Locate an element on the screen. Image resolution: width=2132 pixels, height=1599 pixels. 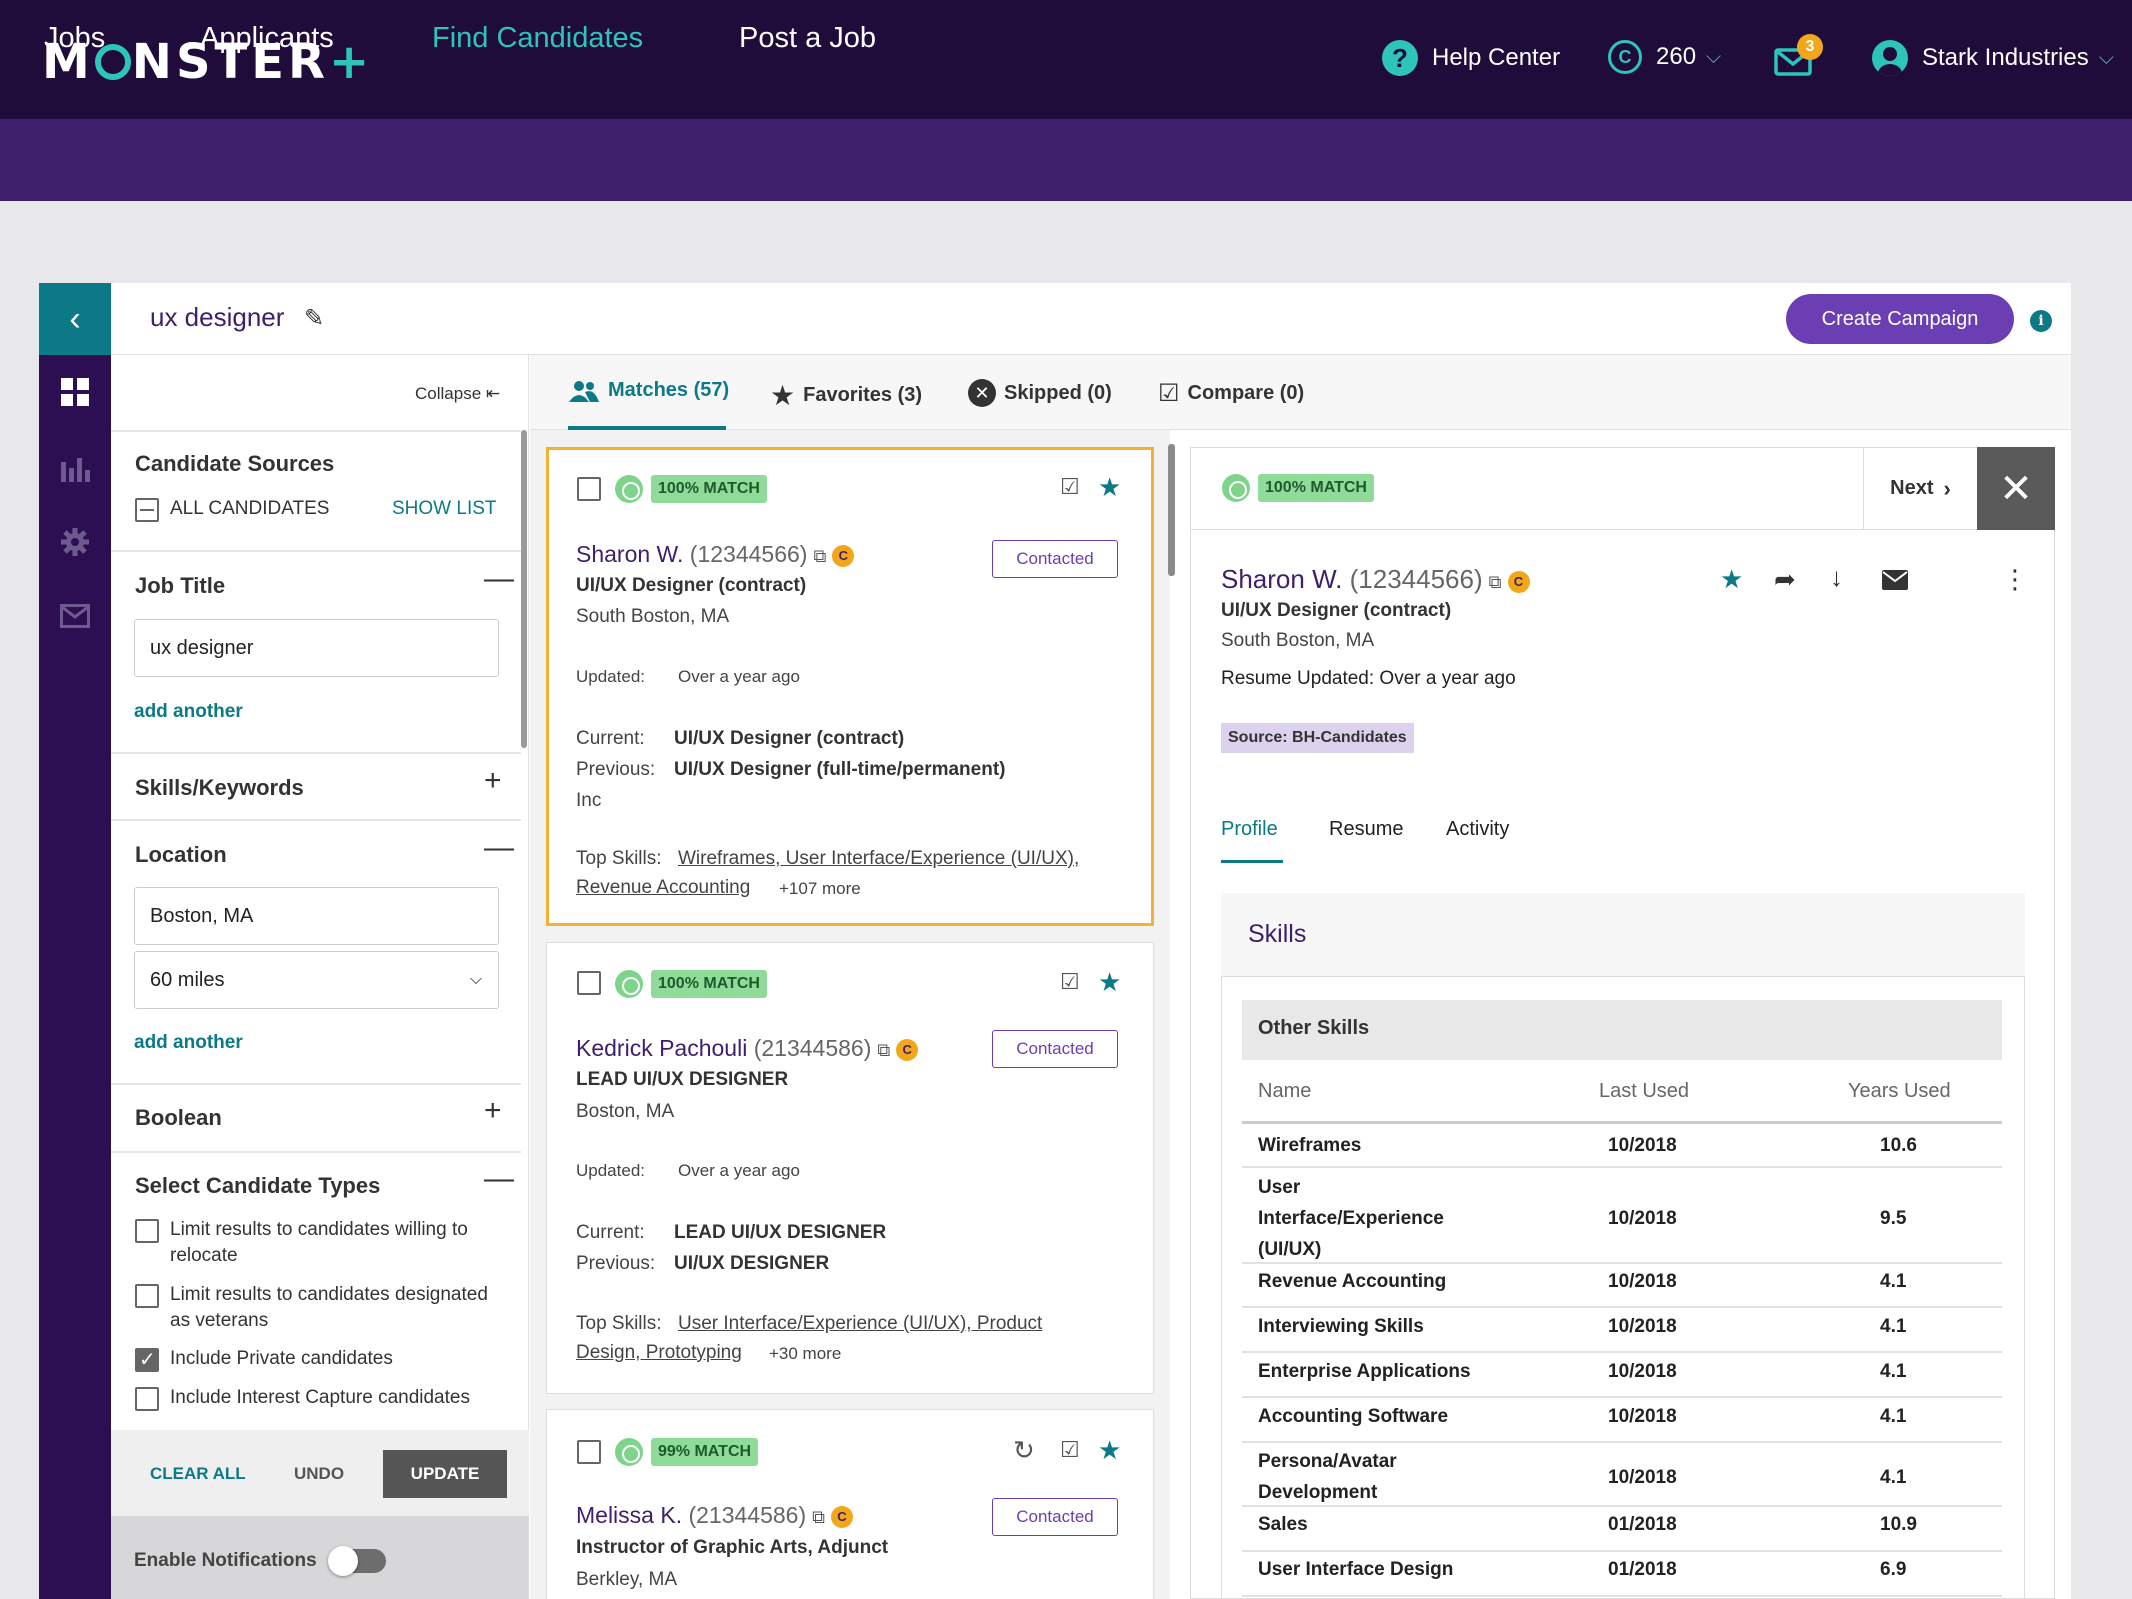
collapse-label: Collapse is located at coordinates (448, 393).